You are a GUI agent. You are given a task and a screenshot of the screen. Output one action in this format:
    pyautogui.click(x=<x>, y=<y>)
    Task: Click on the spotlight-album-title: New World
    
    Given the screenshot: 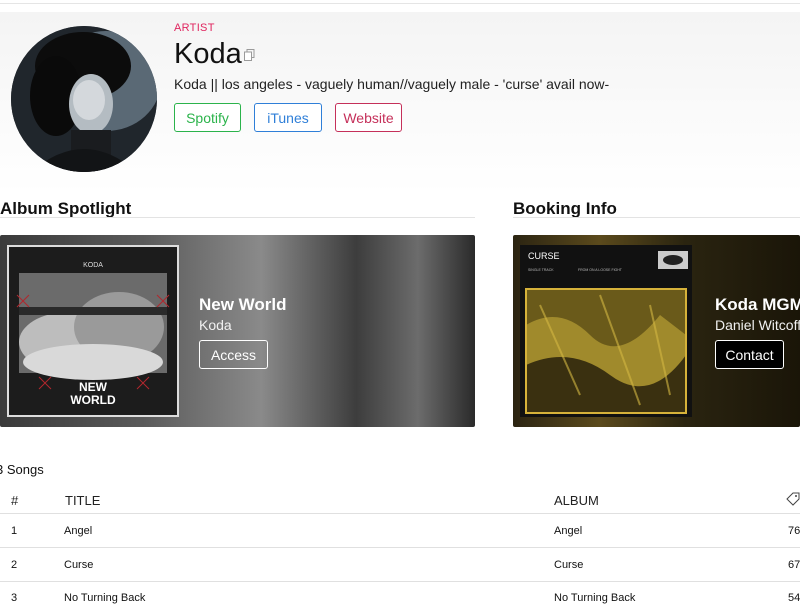 What is the action you would take?
    pyautogui.click(x=243, y=304)
    